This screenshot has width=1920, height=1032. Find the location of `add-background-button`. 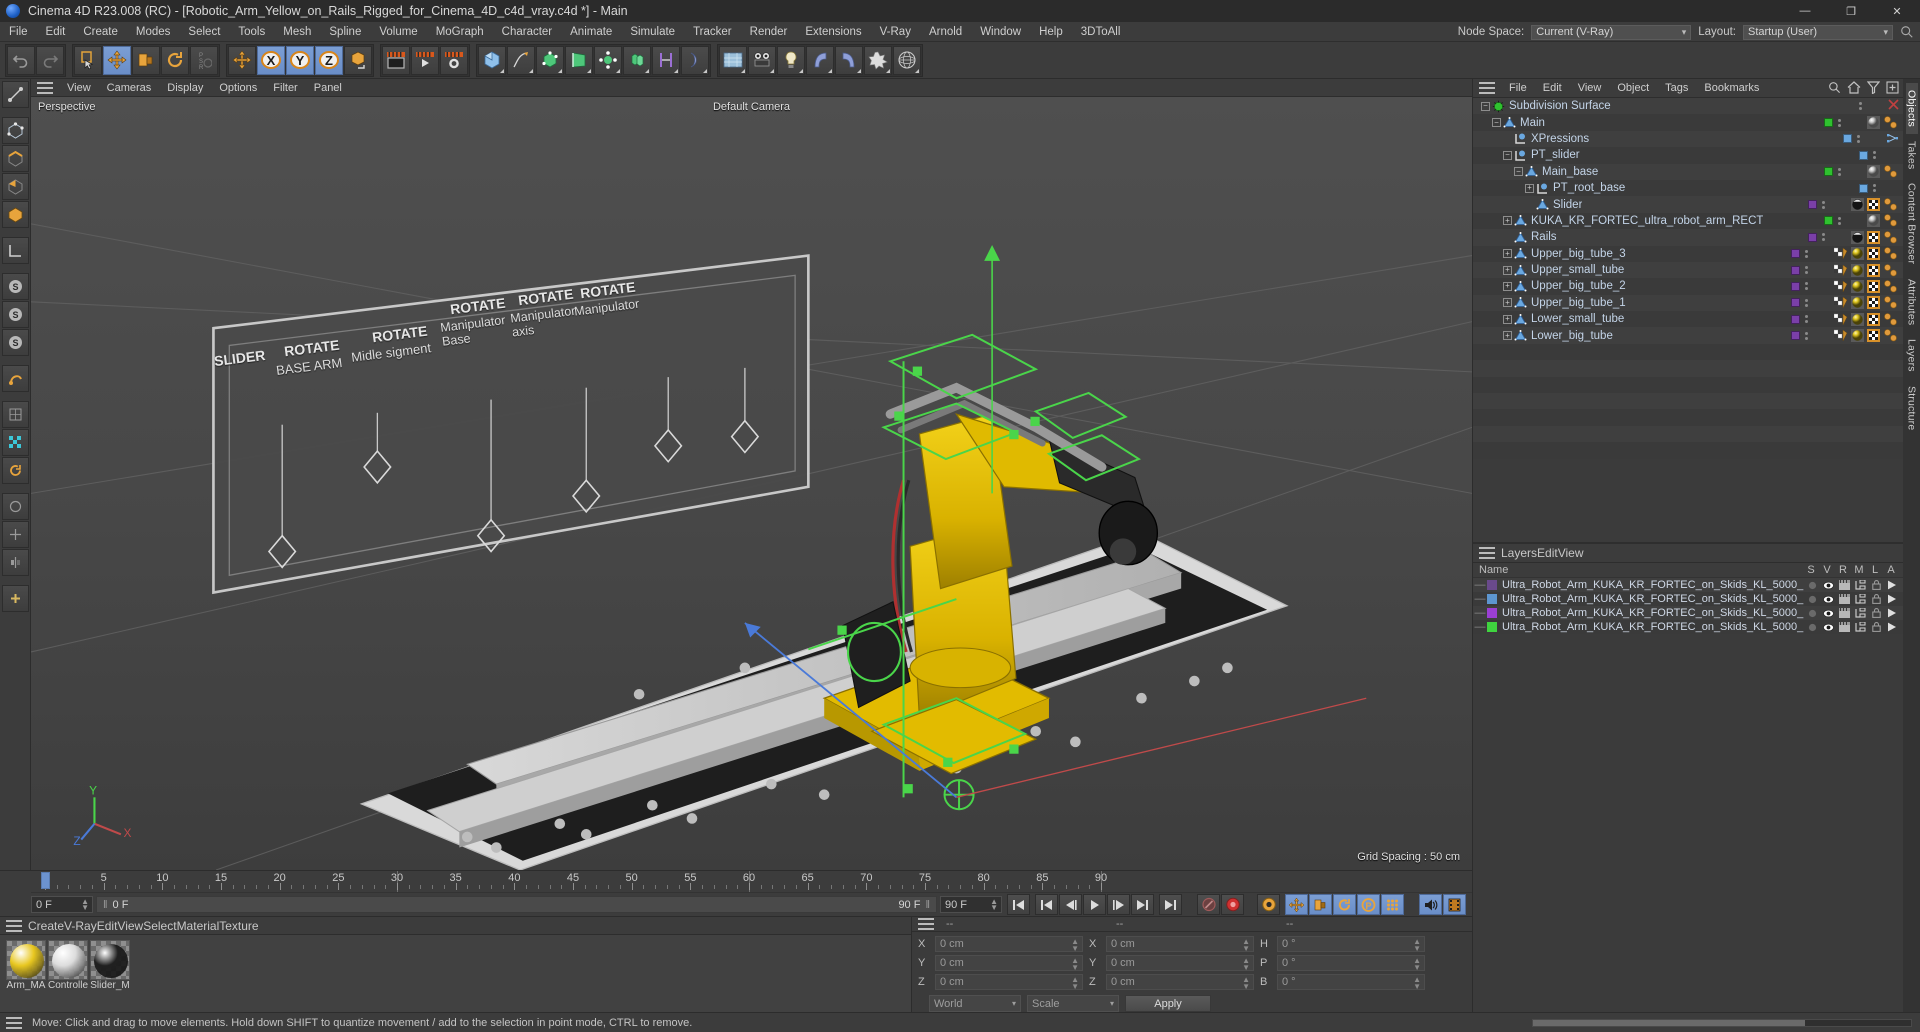

add-background-button is located at coordinates (733, 60).